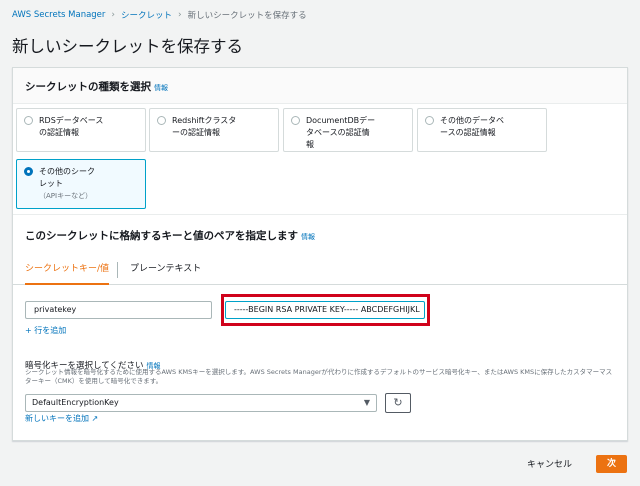 The height and width of the screenshot is (486, 640). What do you see at coordinates (204, 120) in the screenshot?
I see `secret-type-redshift-line1: Redshiftクラスタ` at bounding box center [204, 120].